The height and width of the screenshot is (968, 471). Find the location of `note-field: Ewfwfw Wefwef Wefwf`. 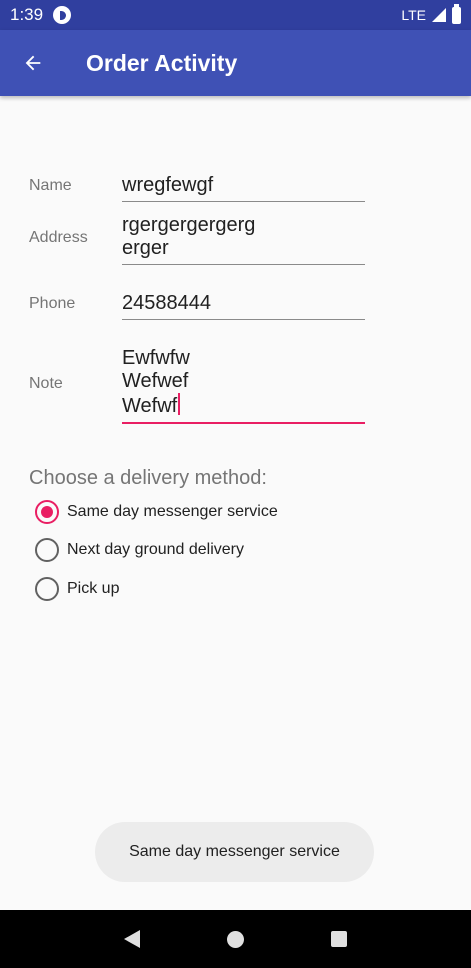

note-field: Ewfwfw Wefwef Wefwf is located at coordinates (243, 385).